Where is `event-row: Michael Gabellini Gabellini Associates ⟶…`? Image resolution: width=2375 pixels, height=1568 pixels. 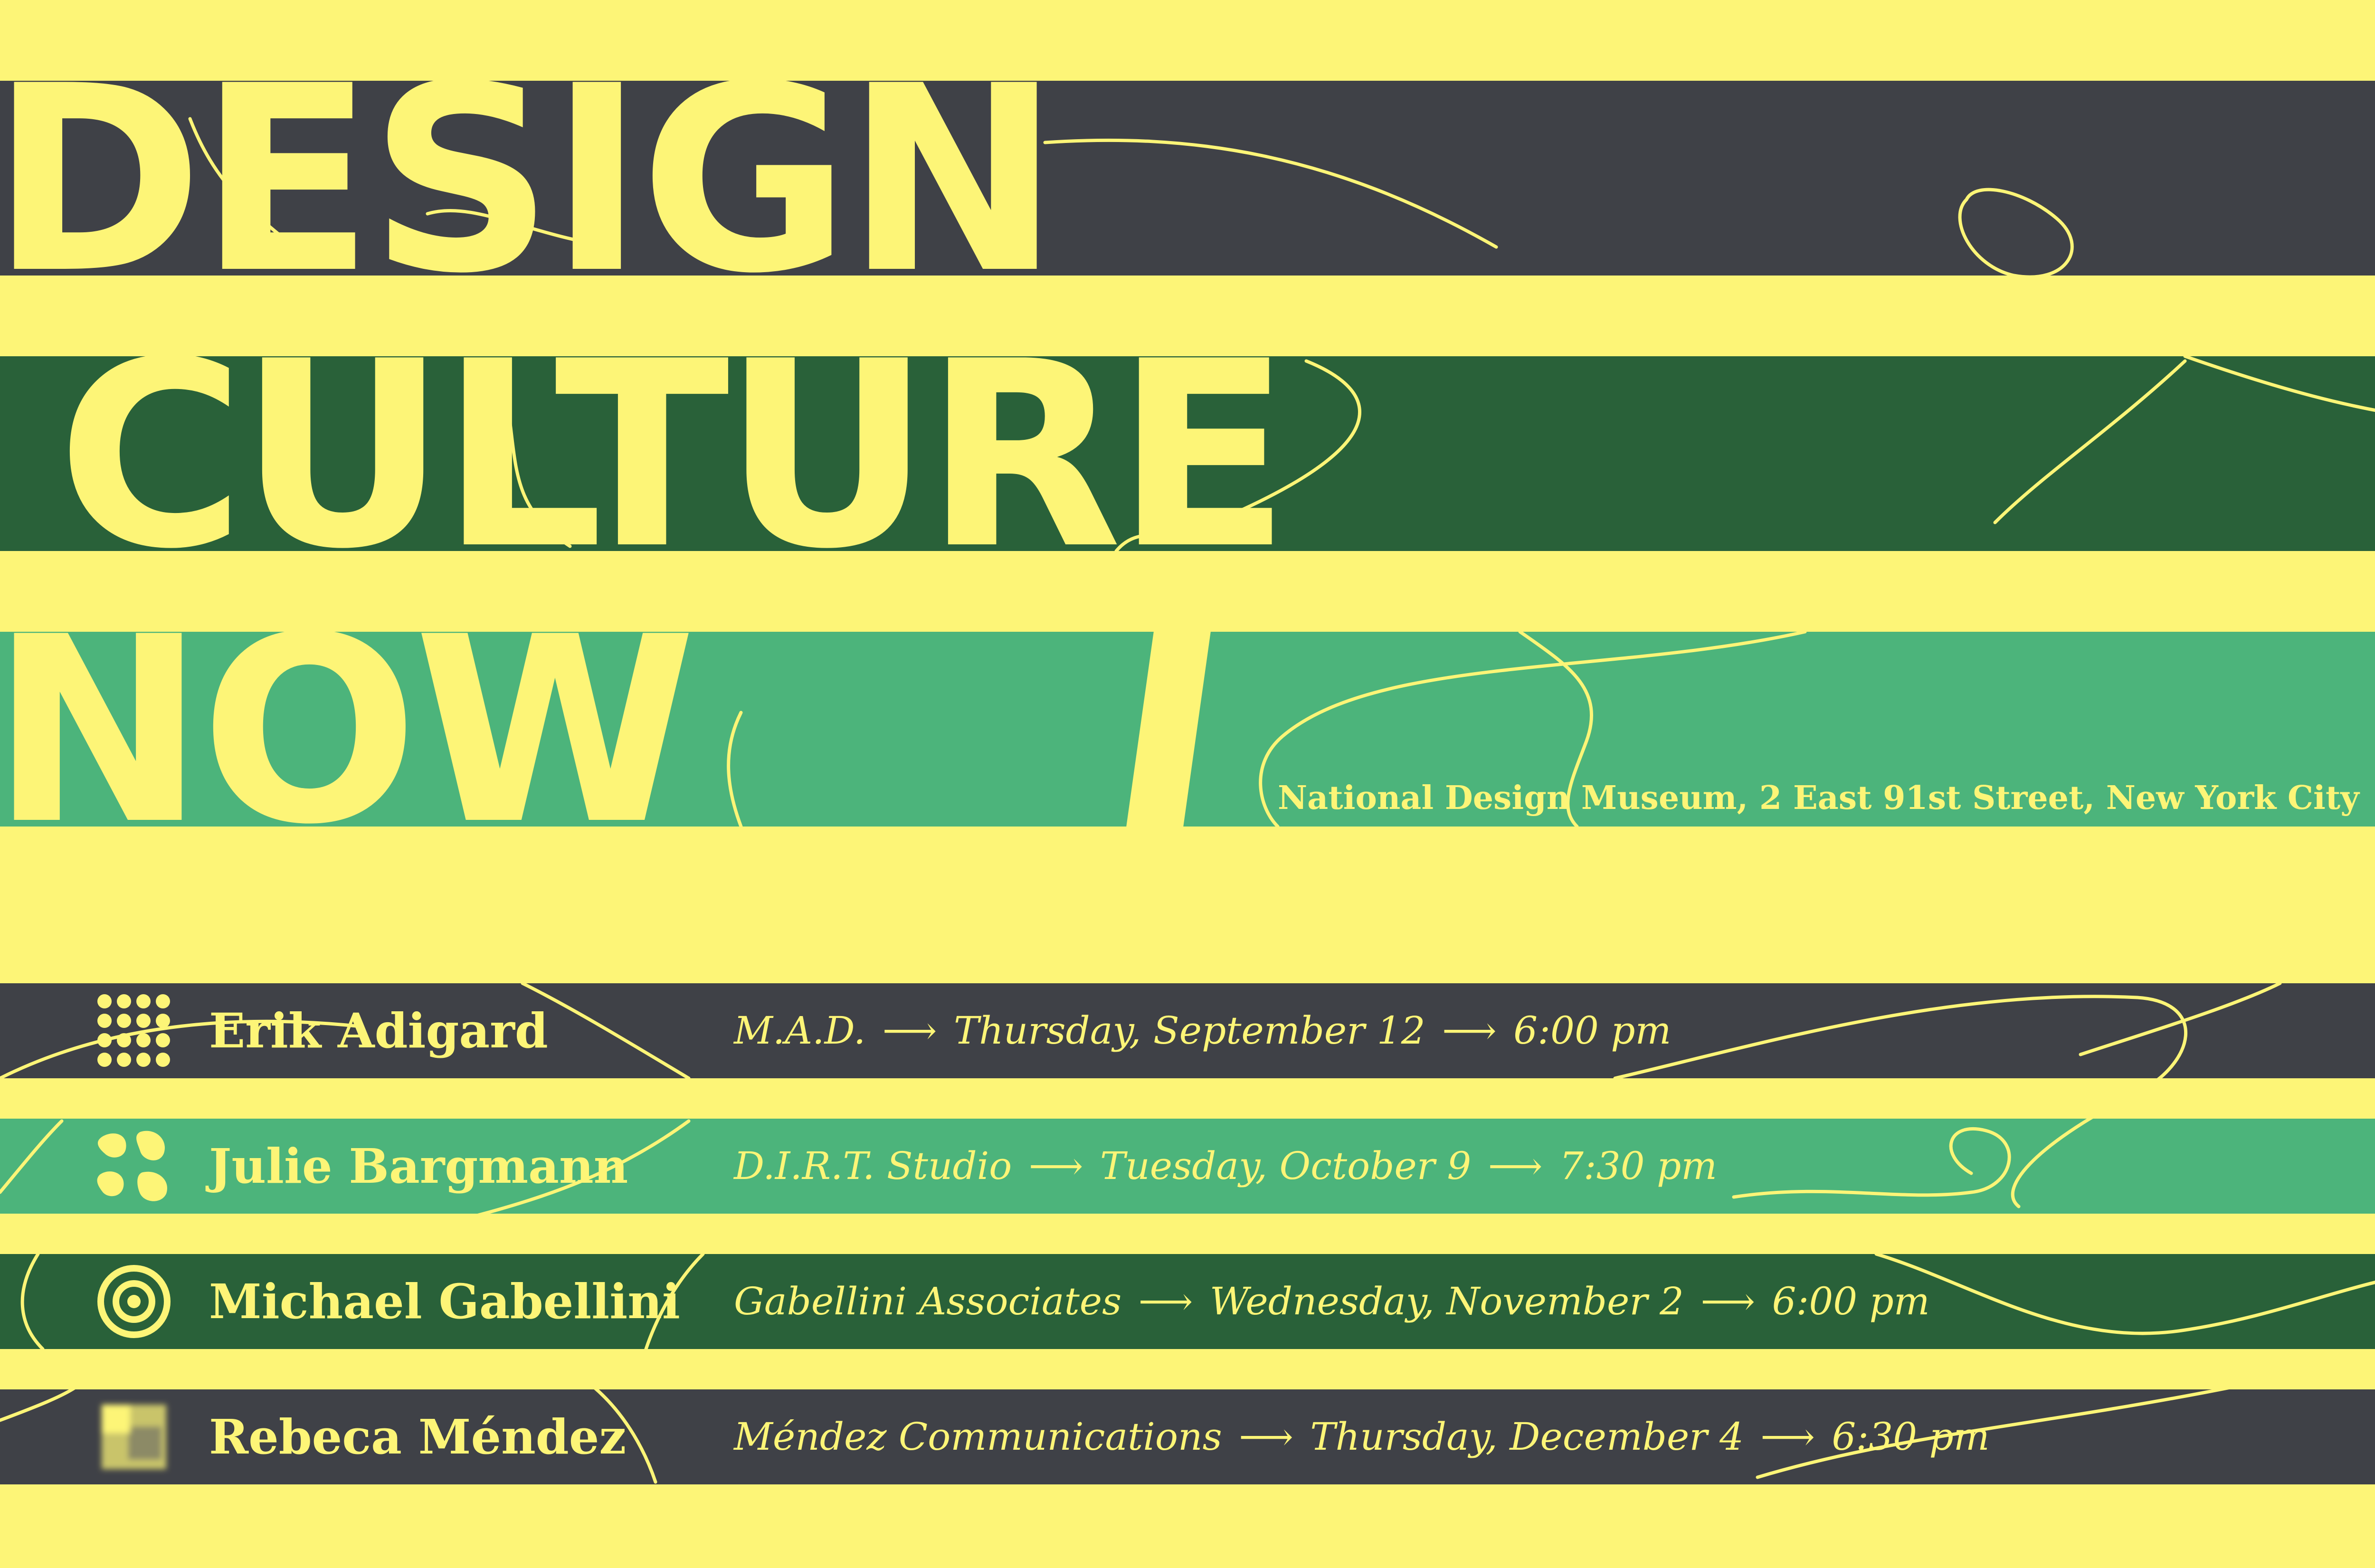
event-row: Michael Gabellini Gabellini Associates ⟶… is located at coordinates (1187, 1301).